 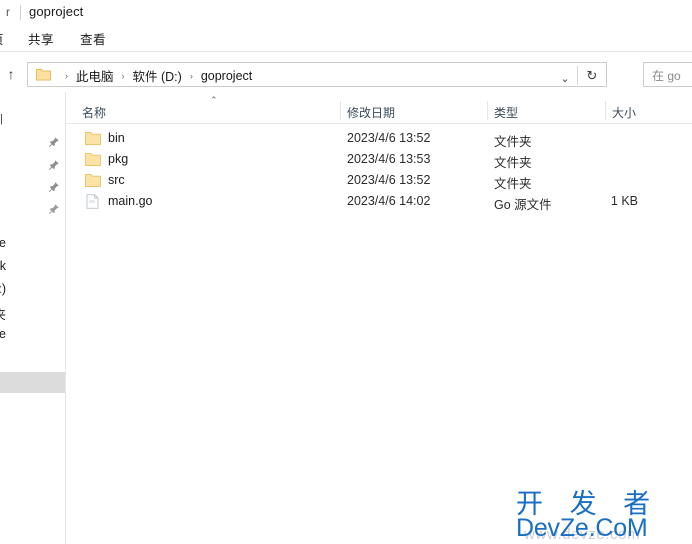 I want to click on file-icon, so click(x=93, y=201).